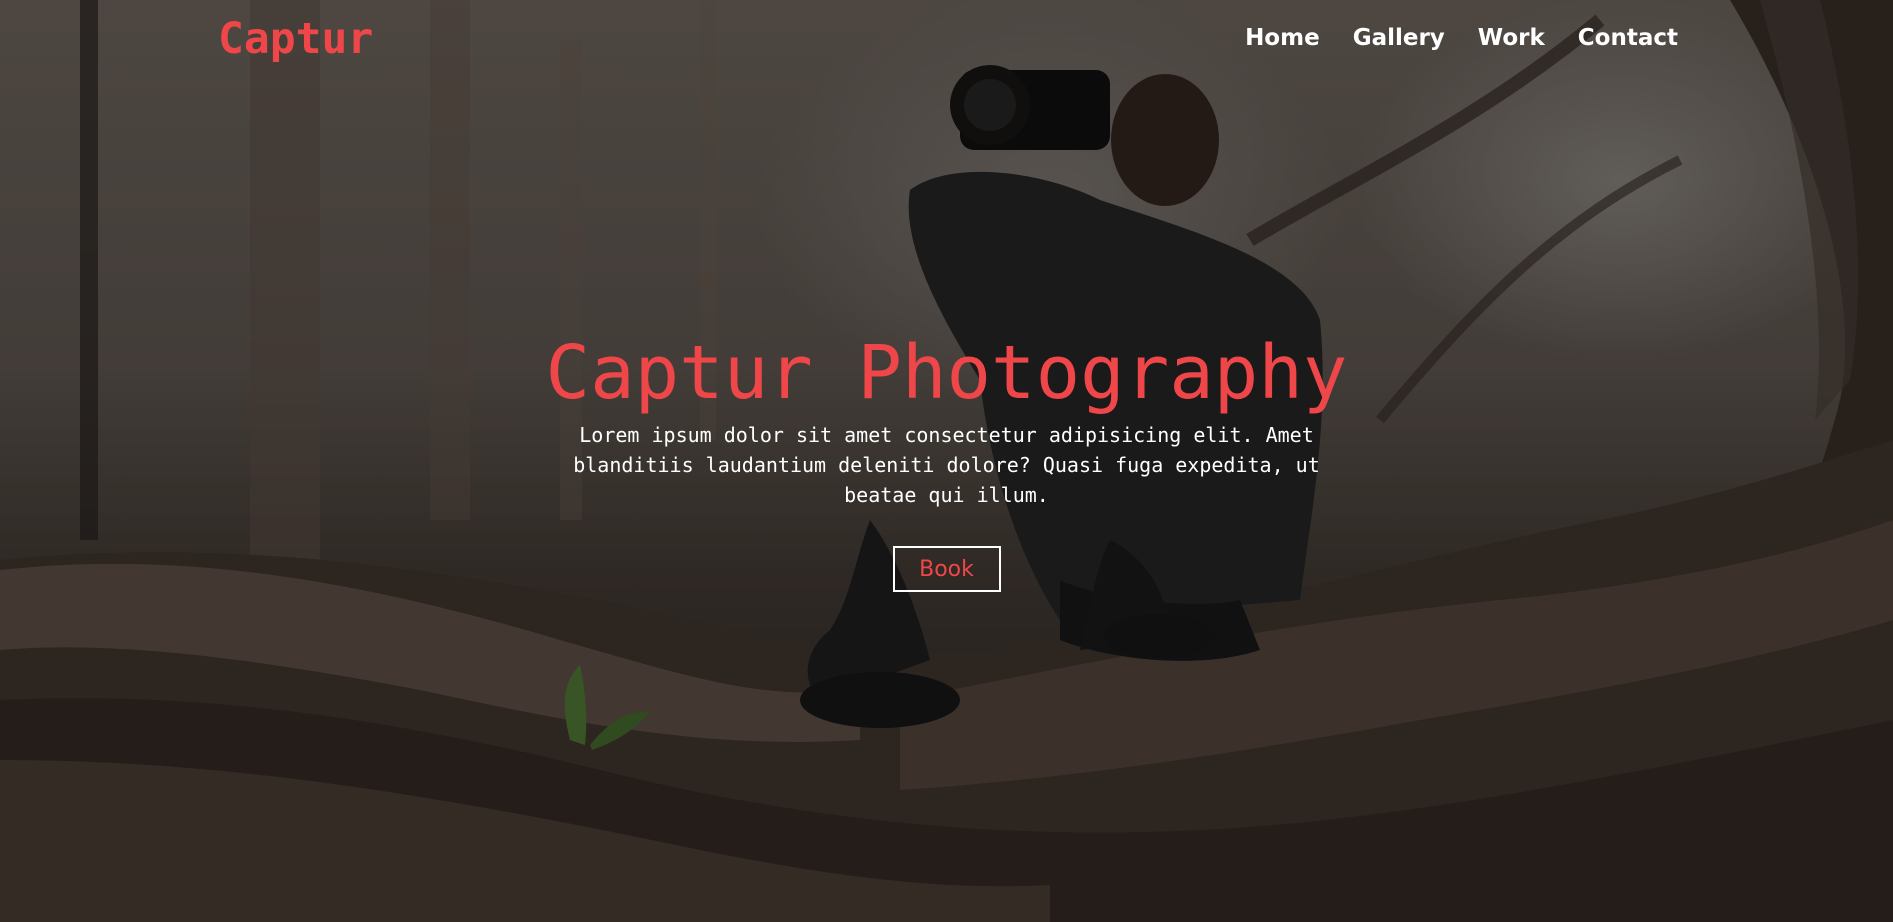 This screenshot has height=922, width=1893. Describe the element at coordinates (295, 39) in the screenshot. I see `brand-logo: Captur` at that location.